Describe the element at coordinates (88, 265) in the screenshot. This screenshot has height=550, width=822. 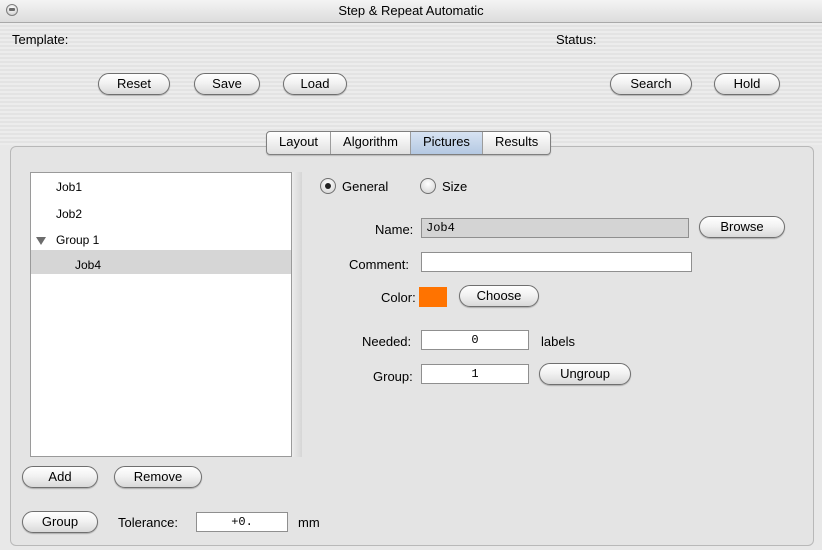
I see `tree-item-job4: Job4` at that location.